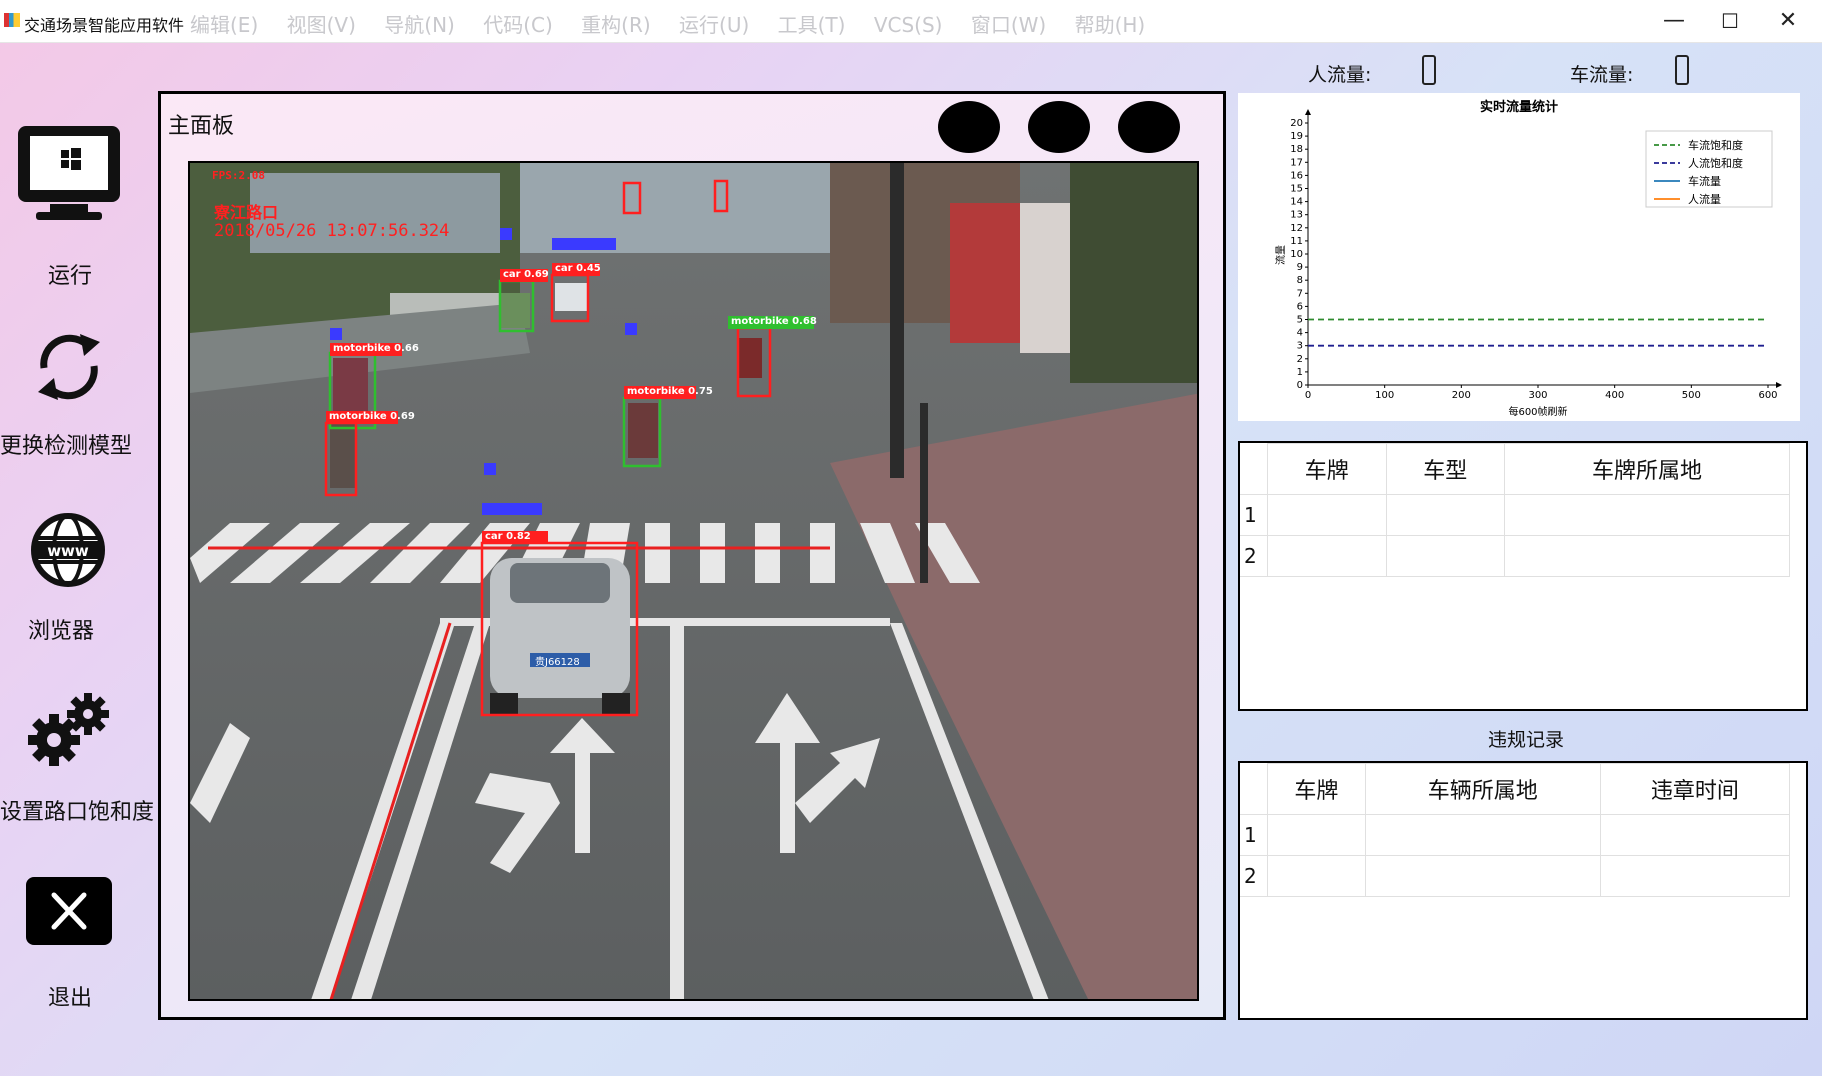 This screenshot has width=1822, height=1076. What do you see at coordinates (1682, 70) in the screenshot?
I see `vehicle-flow-counter` at bounding box center [1682, 70].